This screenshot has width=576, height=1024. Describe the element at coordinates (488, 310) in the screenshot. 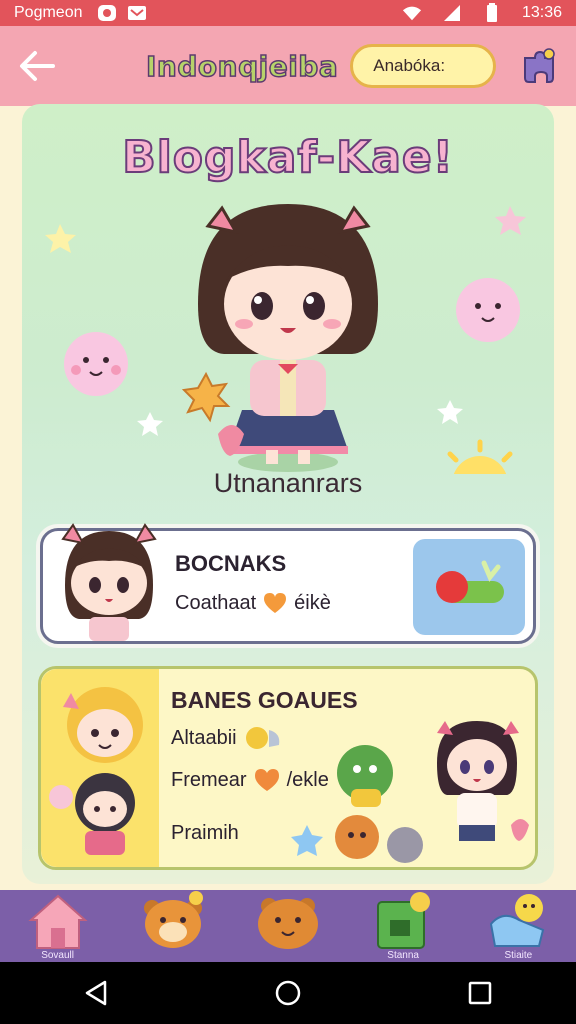

I see `mascot-right` at that location.